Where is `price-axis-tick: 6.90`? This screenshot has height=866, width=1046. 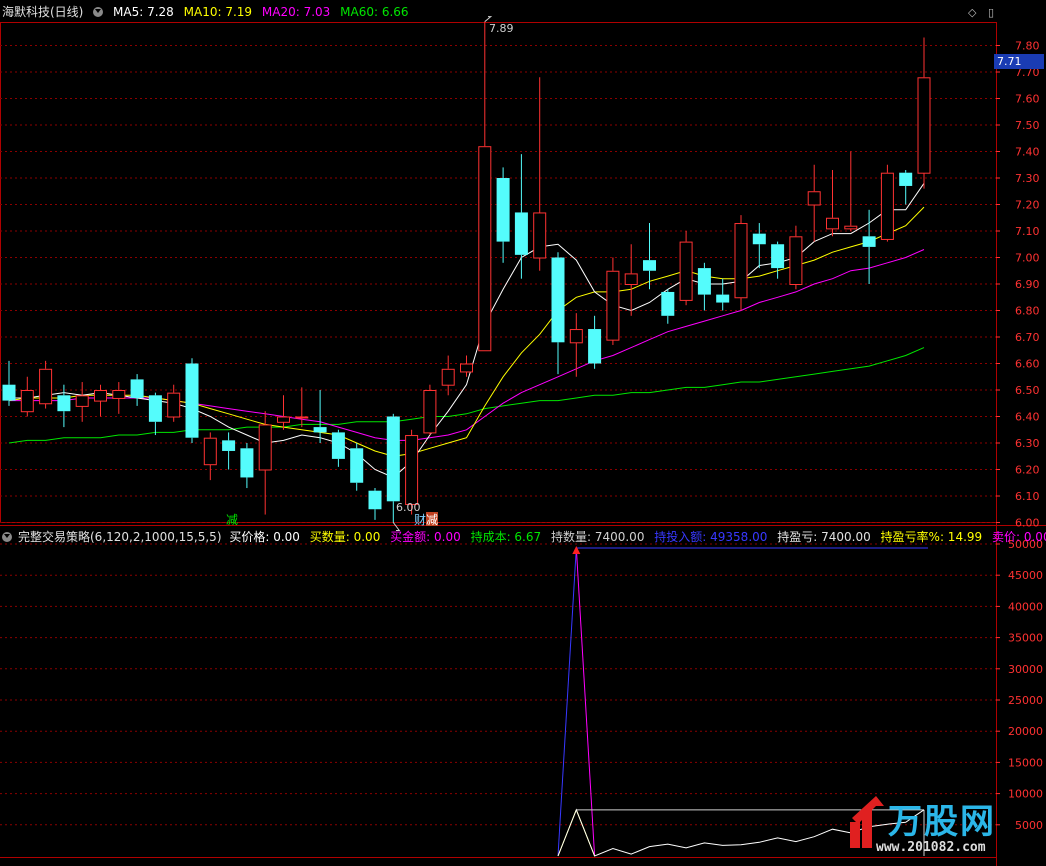
price-axis-tick: 6.90 is located at coordinates (1027, 284).